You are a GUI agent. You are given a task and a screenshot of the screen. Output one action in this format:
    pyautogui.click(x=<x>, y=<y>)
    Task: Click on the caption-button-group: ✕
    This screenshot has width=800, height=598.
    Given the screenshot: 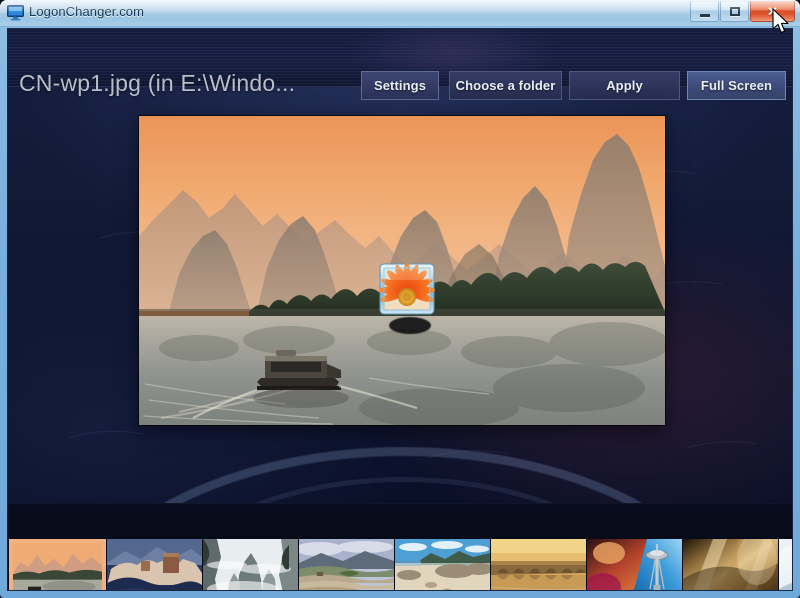 What is the action you would take?
    pyautogui.click(x=742, y=11)
    